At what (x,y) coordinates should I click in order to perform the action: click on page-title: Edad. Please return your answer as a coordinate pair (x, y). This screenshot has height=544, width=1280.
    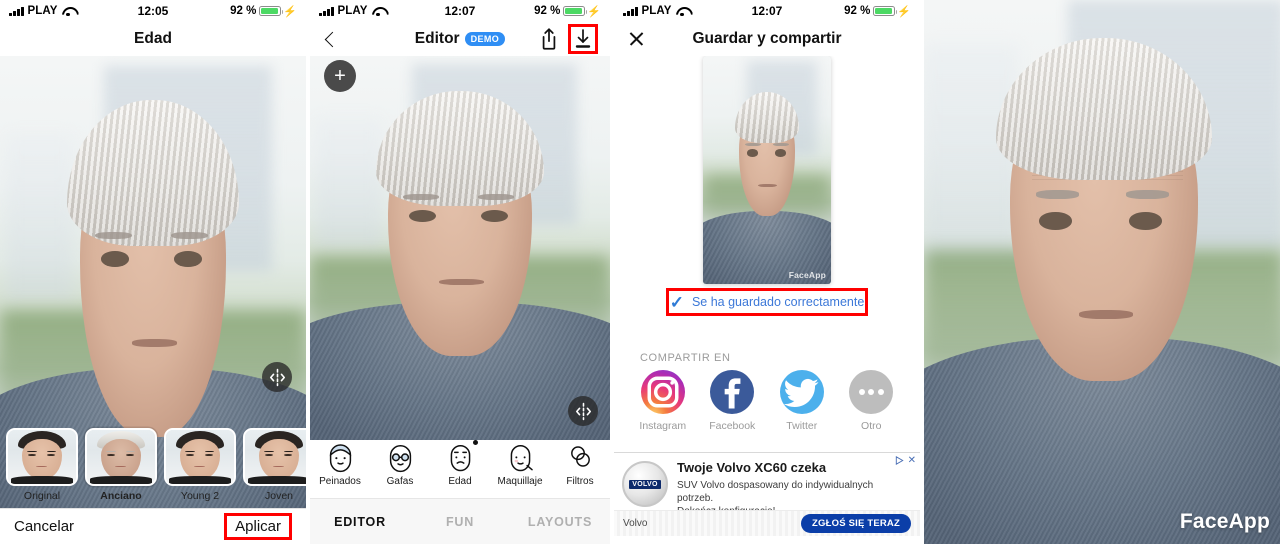
    Looking at the image, I should click on (153, 38).